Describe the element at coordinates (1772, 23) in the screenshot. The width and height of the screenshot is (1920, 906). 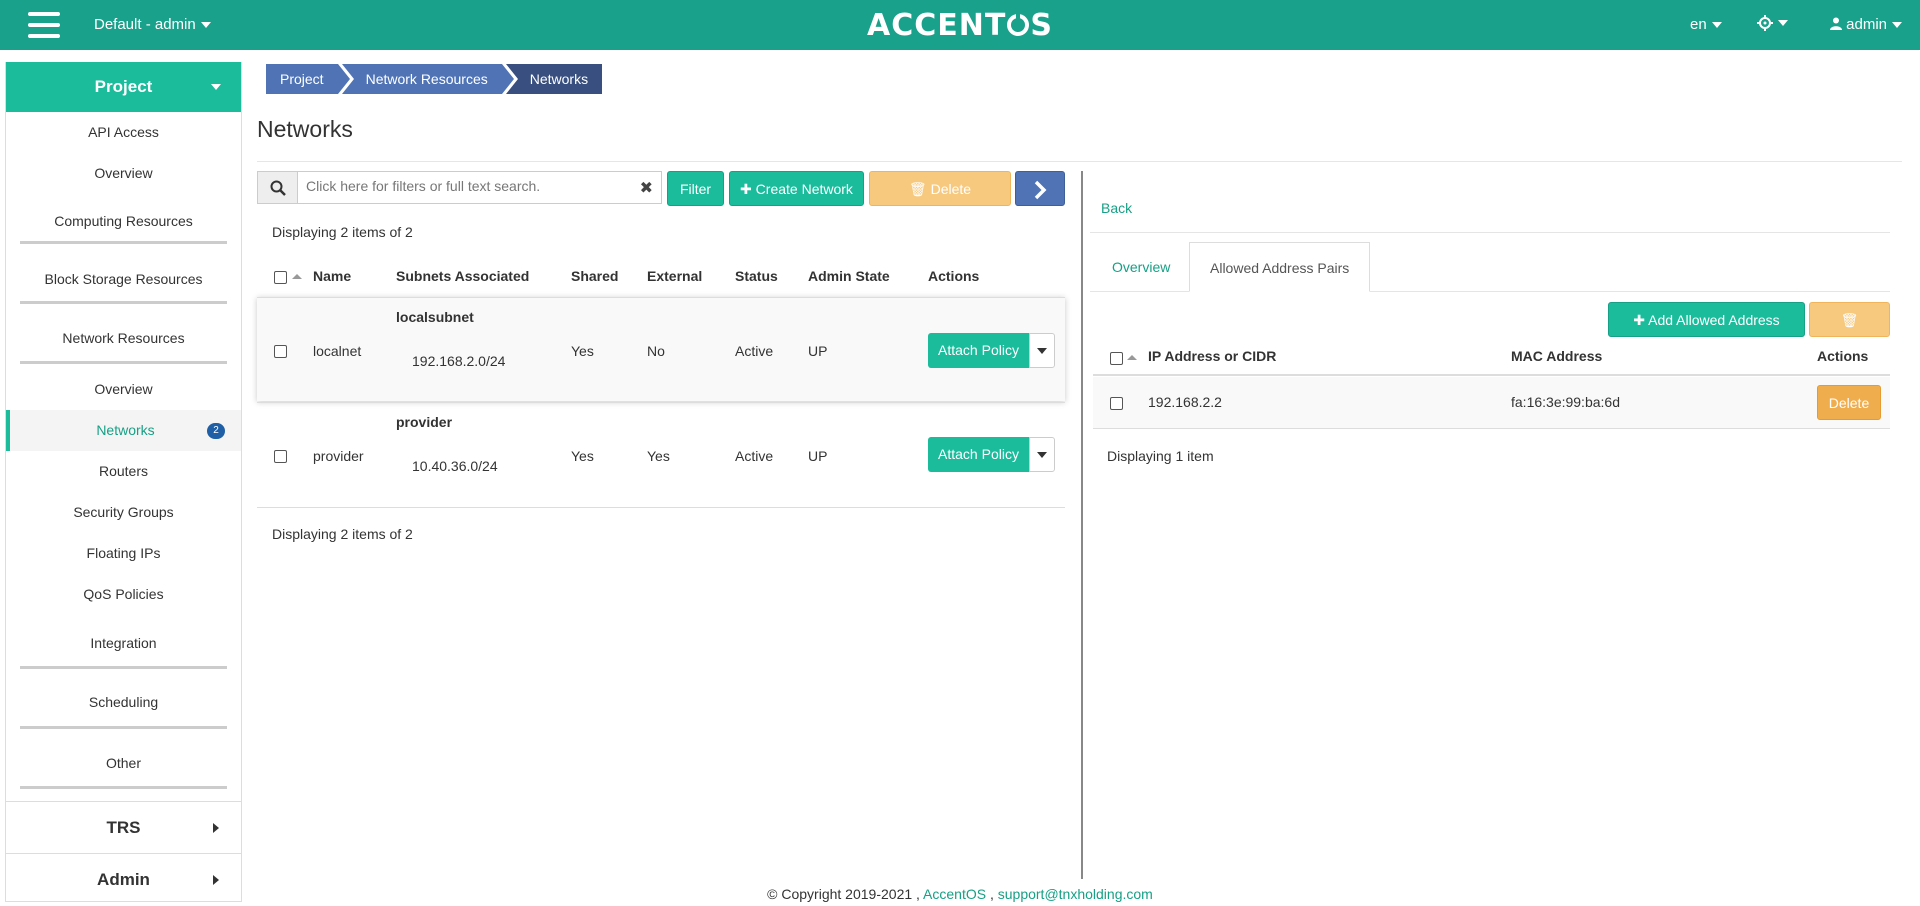
I see `settings-menu` at that location.